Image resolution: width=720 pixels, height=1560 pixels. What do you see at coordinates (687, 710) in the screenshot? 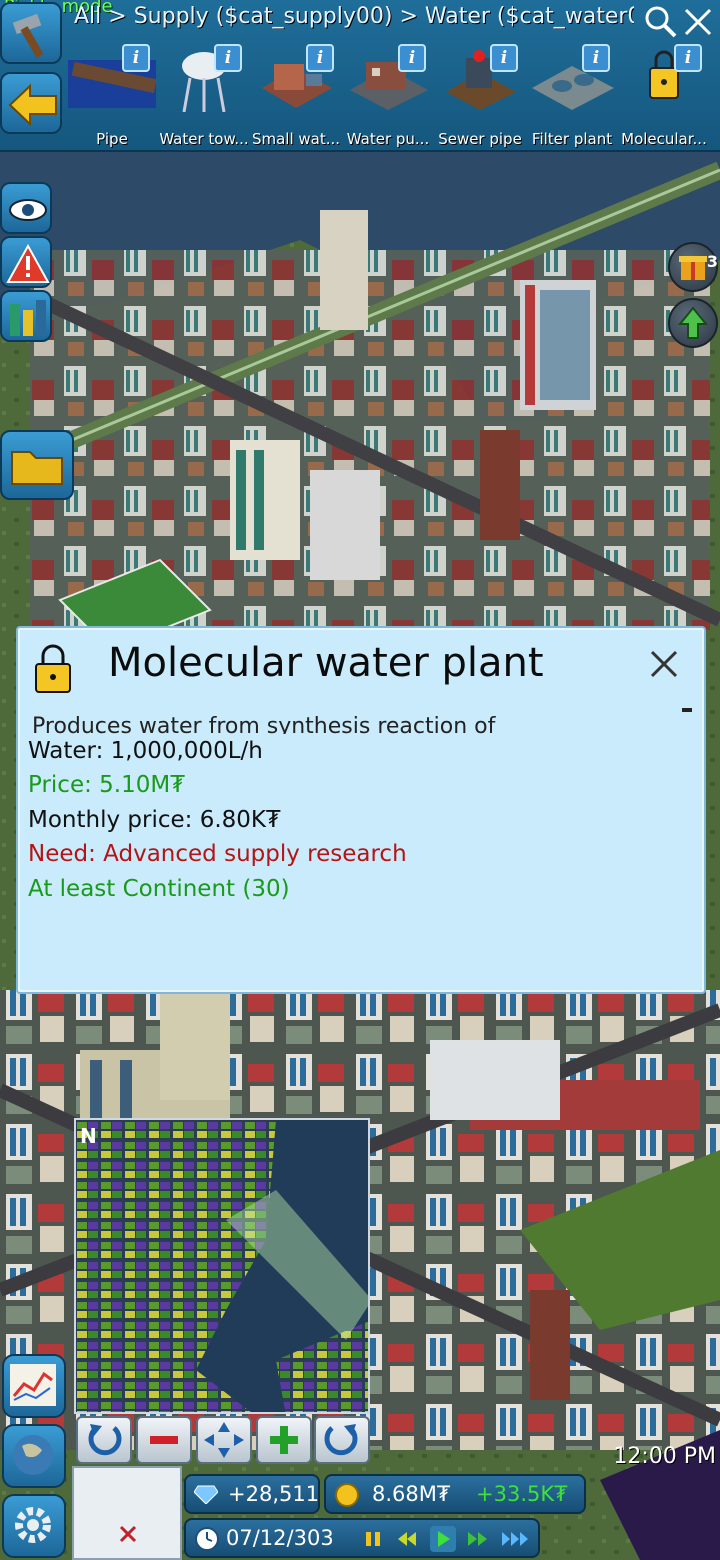
I see `scroll-indicator` at bounding box center [687, 710].